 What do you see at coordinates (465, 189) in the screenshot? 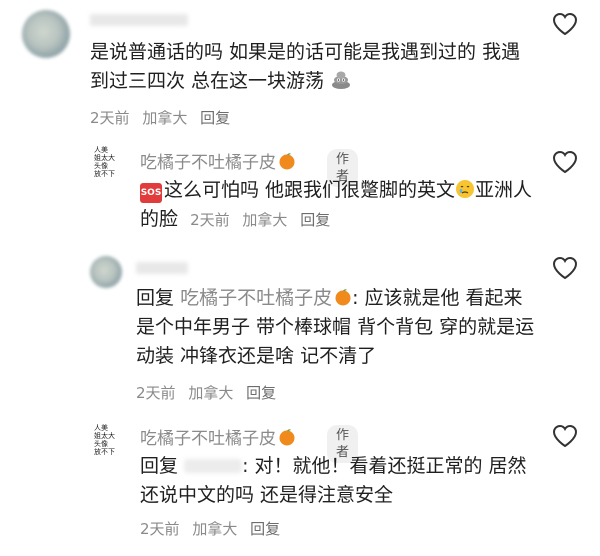
I see `crying-face-icon` at bounding box center [465, 189].